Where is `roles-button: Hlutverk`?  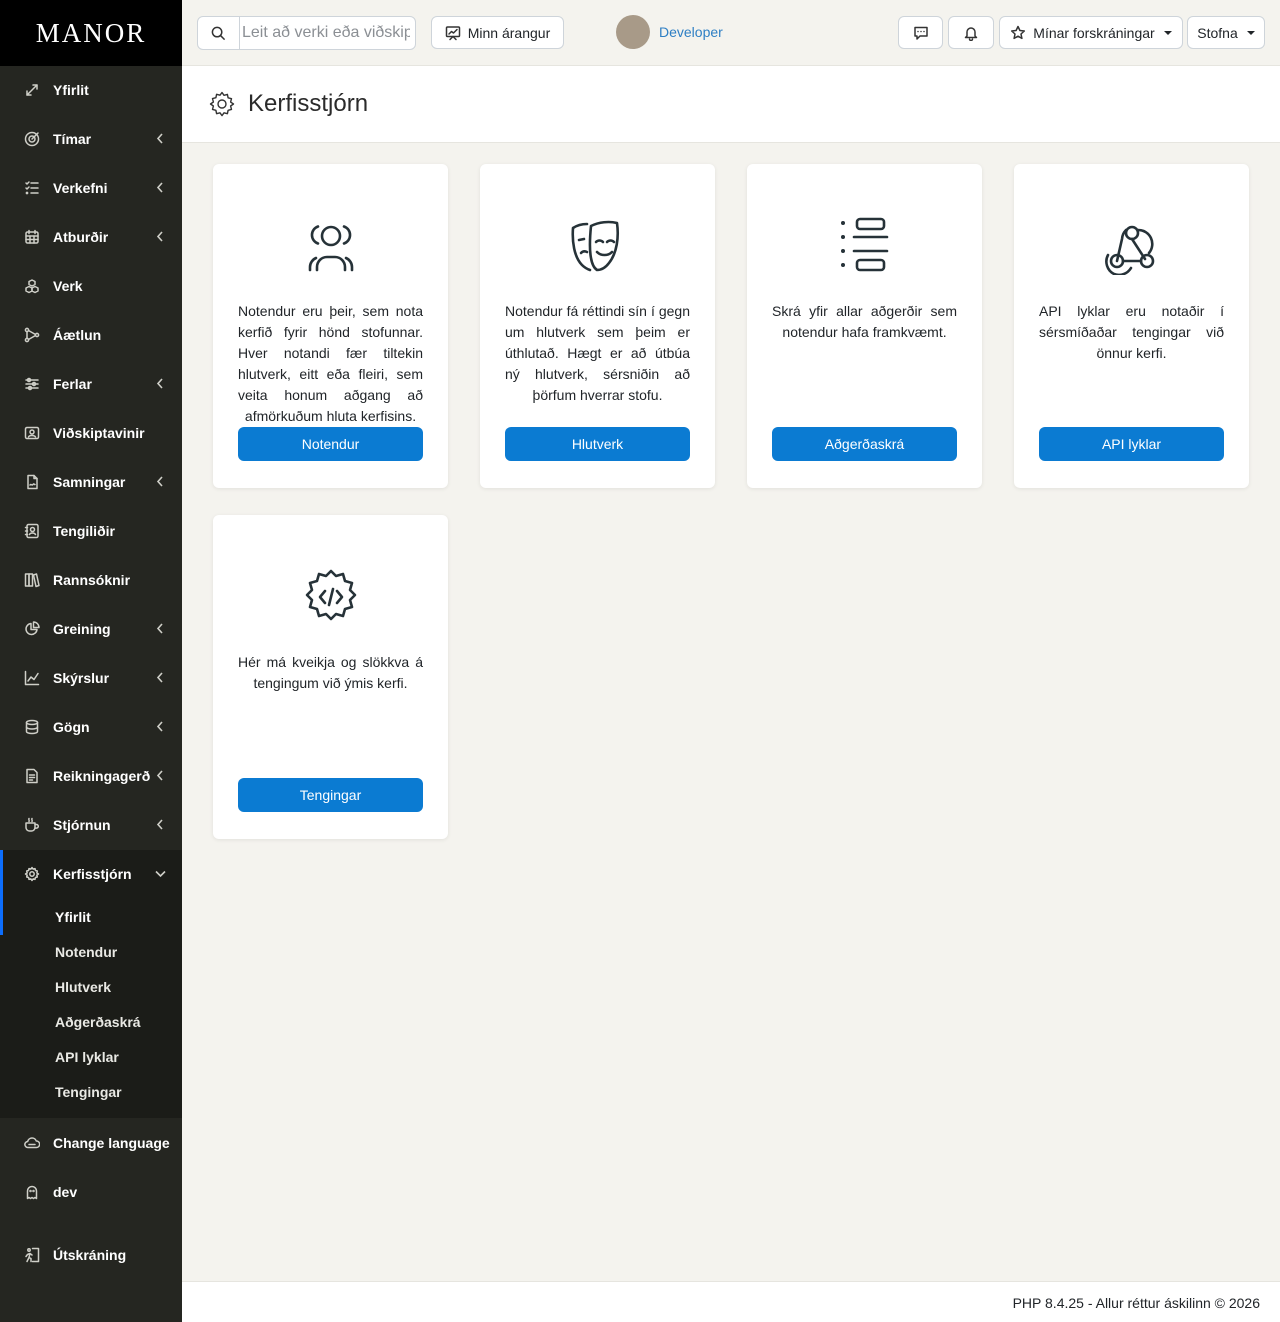 roles-button: Hlutverk is located at coordinates (597, 444).